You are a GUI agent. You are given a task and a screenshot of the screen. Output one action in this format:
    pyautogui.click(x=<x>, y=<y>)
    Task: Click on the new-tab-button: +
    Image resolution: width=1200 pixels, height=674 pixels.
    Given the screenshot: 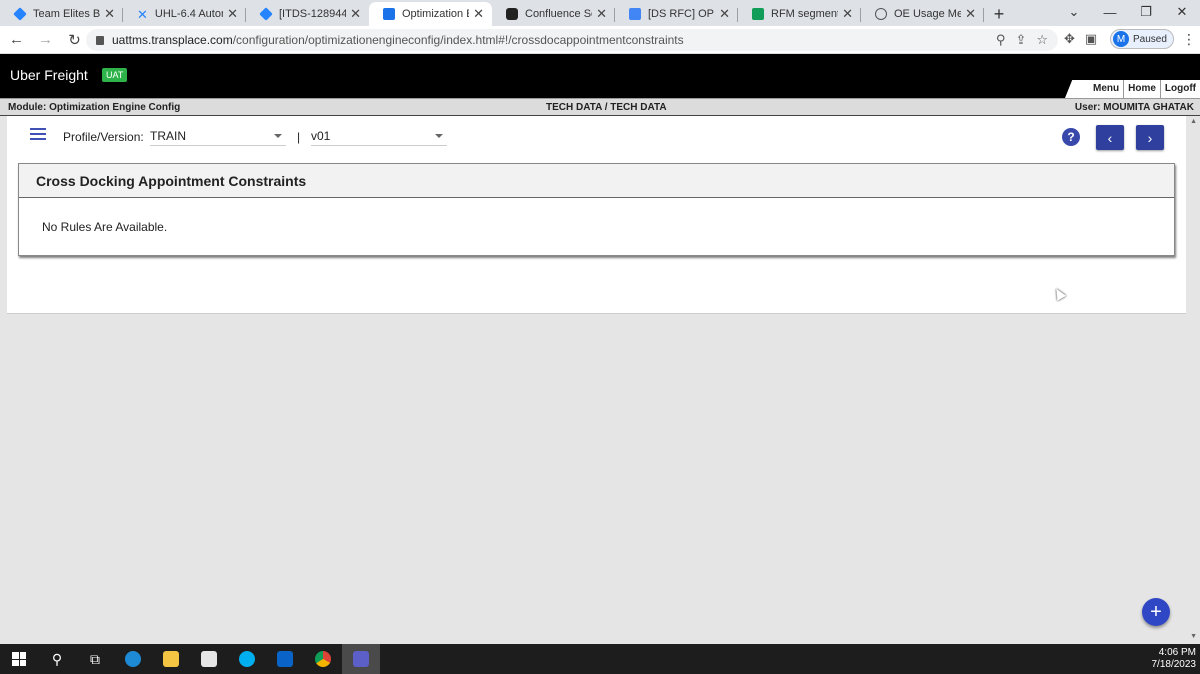 What is the action you would take?
    pyautogui.click(x=999, y=14)
    